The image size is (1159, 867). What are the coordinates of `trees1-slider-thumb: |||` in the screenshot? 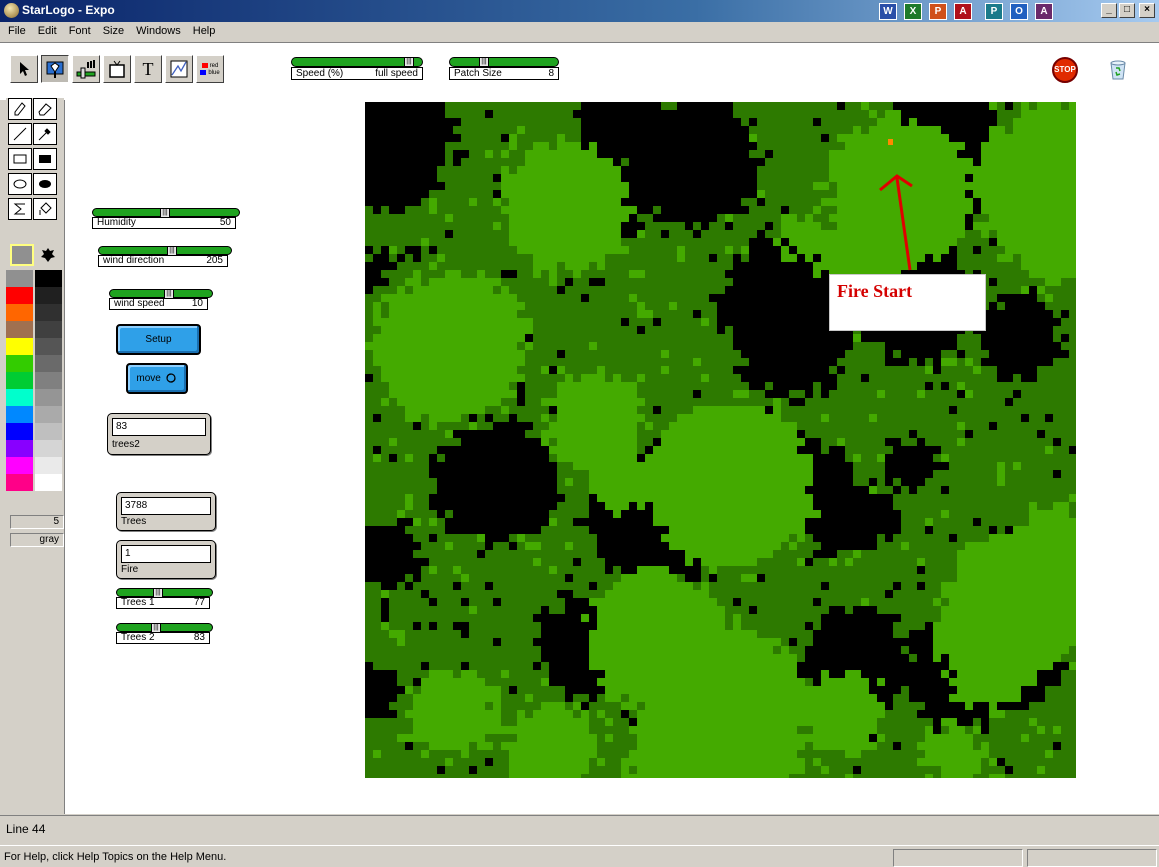 It's located at (158, 593).